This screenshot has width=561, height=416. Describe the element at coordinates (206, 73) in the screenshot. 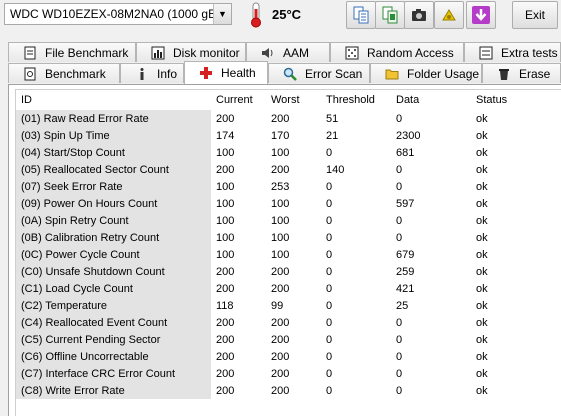

I see `health-cross-icon` at that location.